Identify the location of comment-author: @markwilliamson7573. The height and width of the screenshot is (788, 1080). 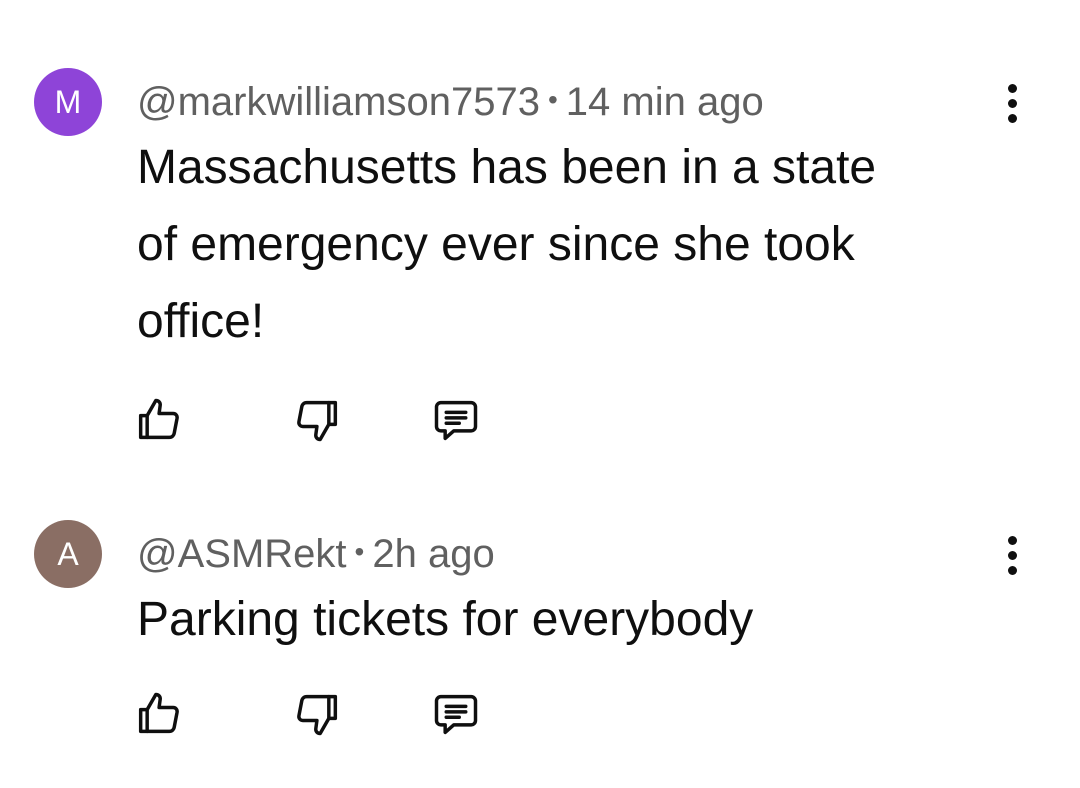
(338, 102).